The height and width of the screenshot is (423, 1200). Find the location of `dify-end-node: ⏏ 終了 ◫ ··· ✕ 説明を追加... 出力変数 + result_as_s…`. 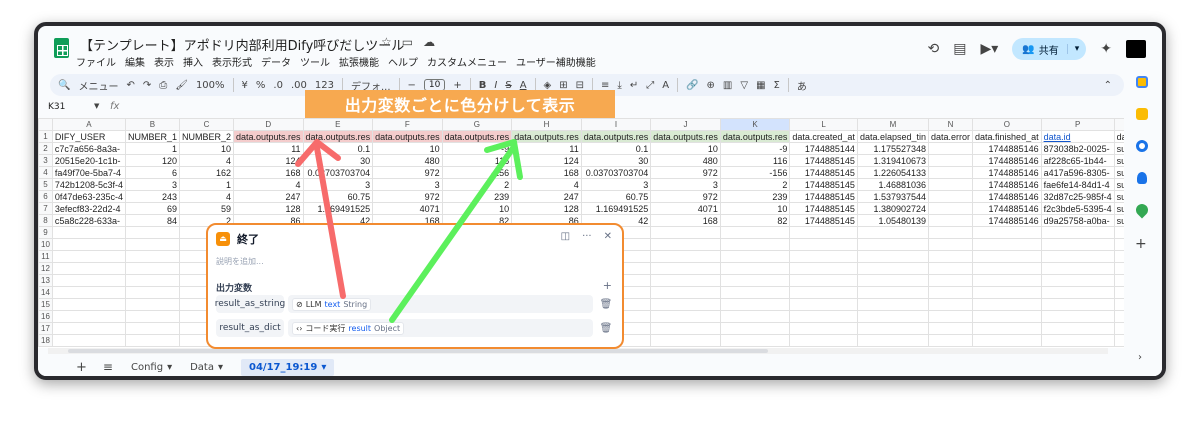

dify-end-node: ⏏ 終了 ◫ ··· ✕ 説明を追加... 出力変数 + result_as_s… is located at coordinates (415, 286).